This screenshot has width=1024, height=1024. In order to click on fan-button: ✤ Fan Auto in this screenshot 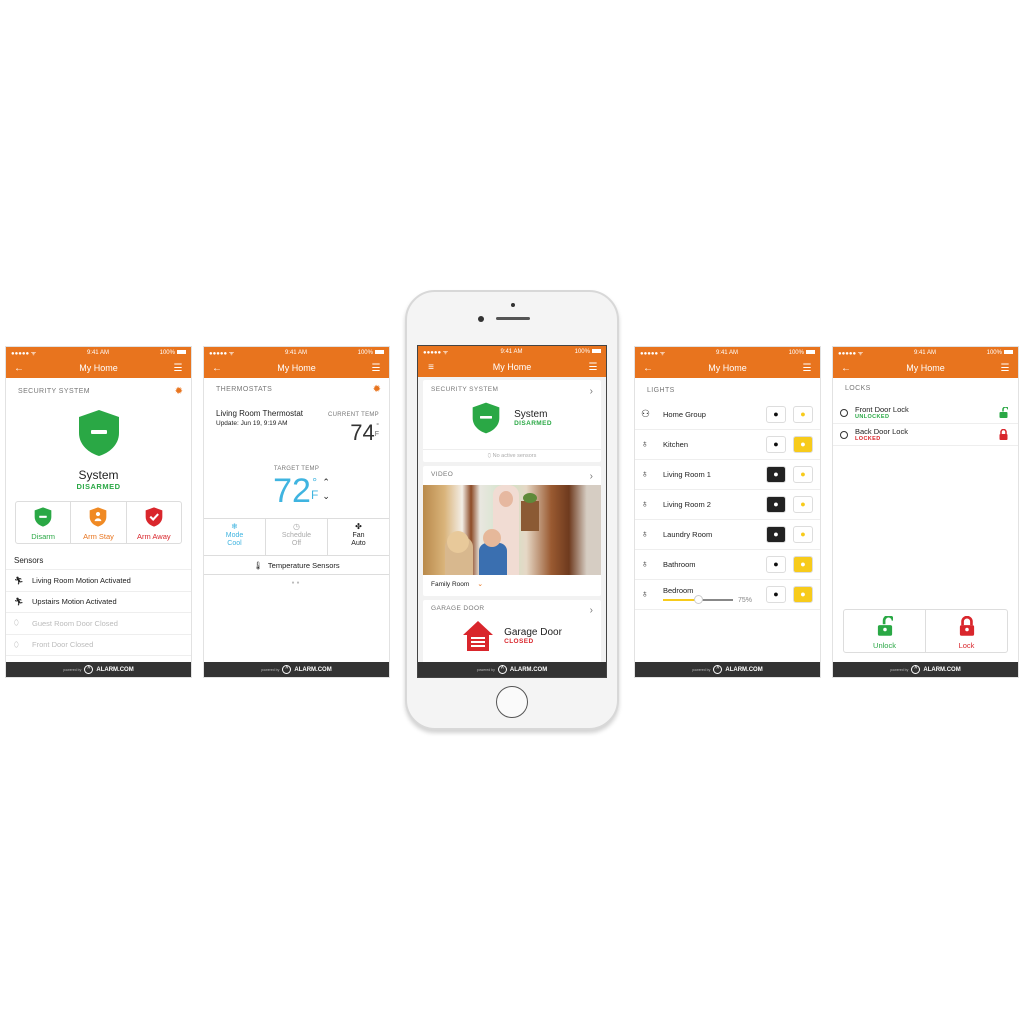, I will do `click(358, 537)`.